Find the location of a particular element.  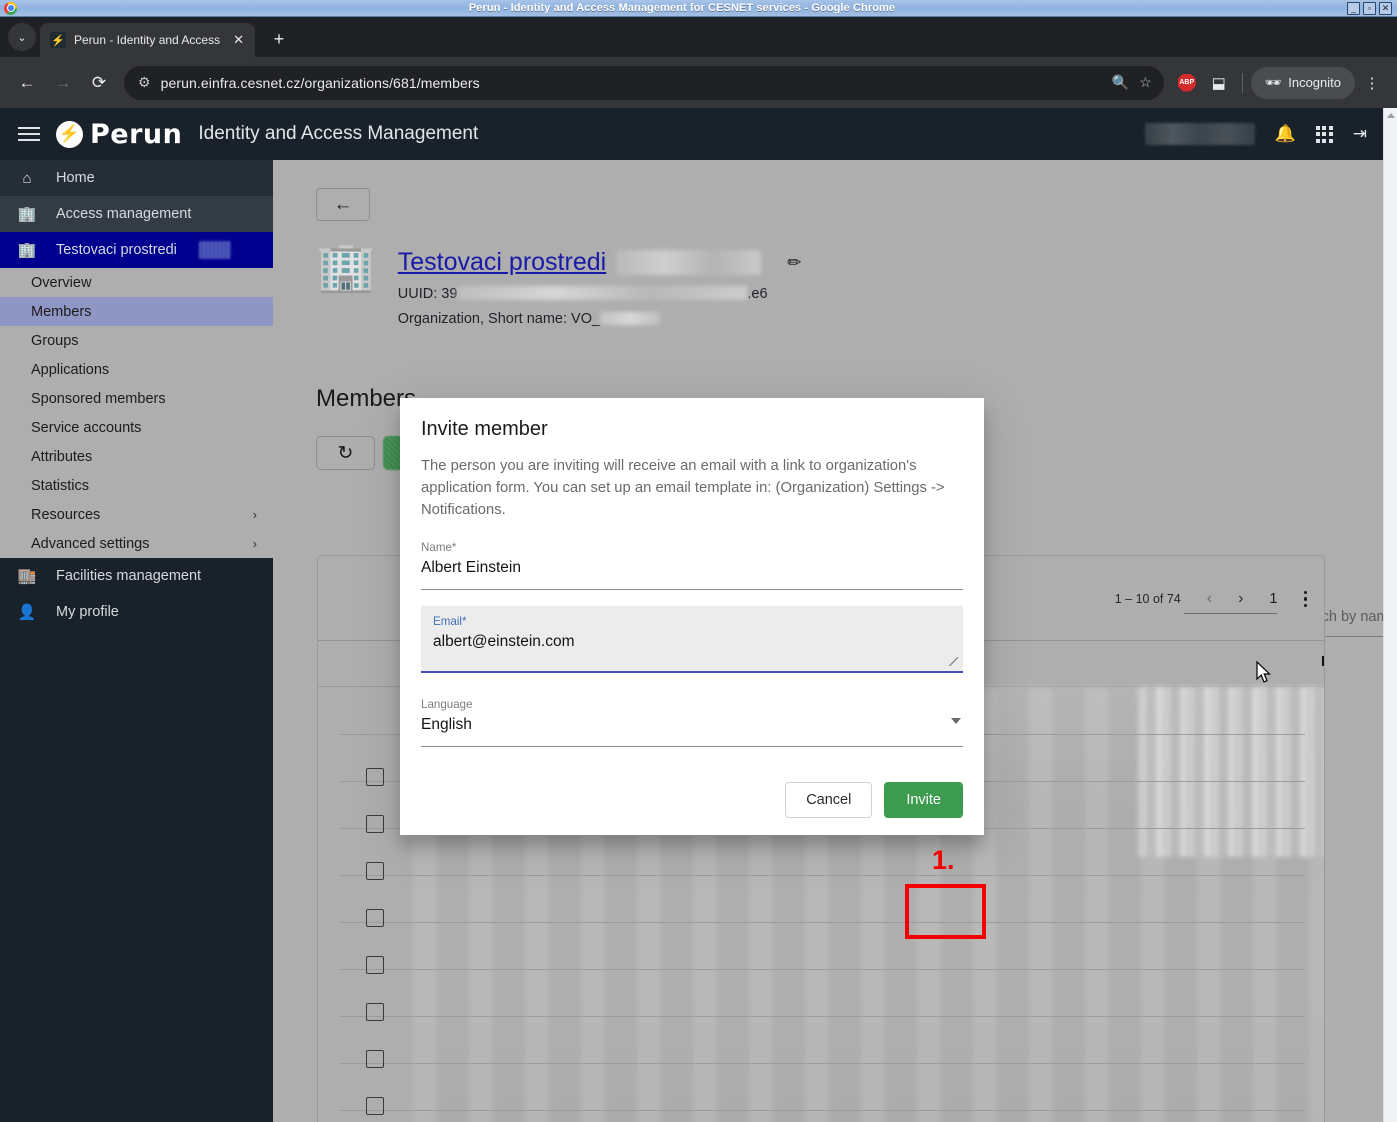

sidebar-item-label: My profile is located at coordinates (87, 612).